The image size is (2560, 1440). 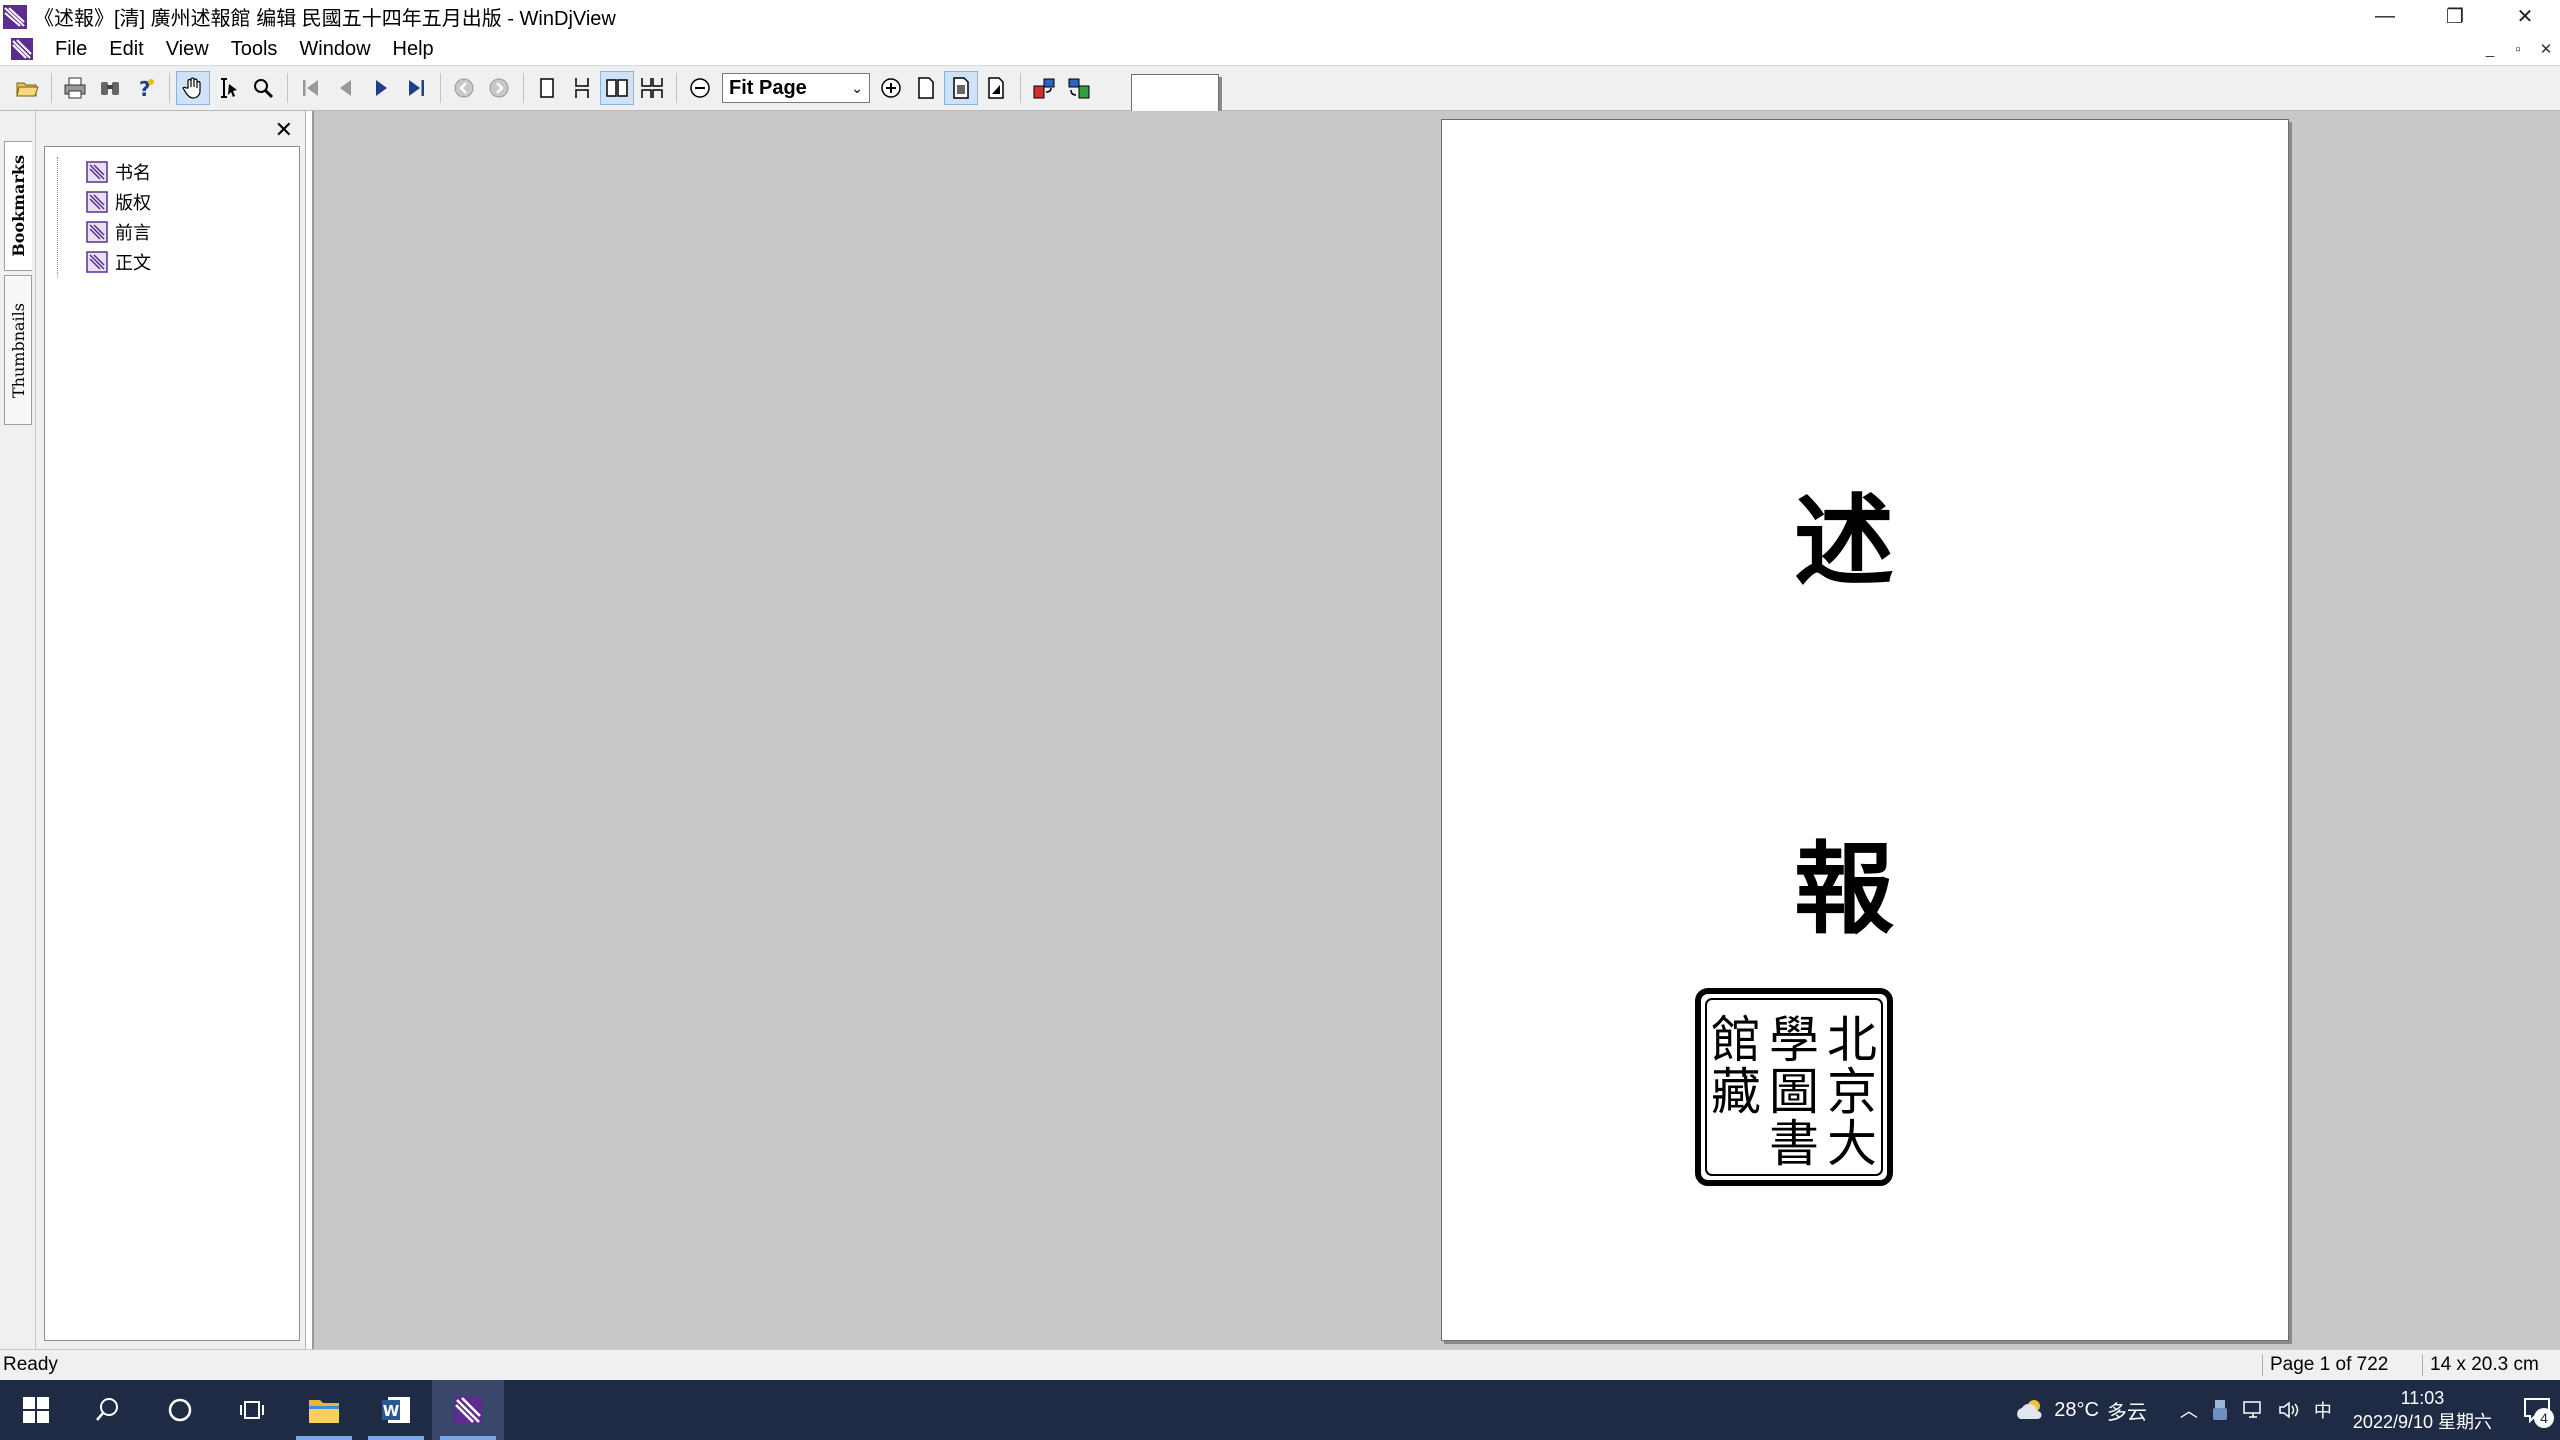 I want to click on next-page-button, so click(x=381, y=88).